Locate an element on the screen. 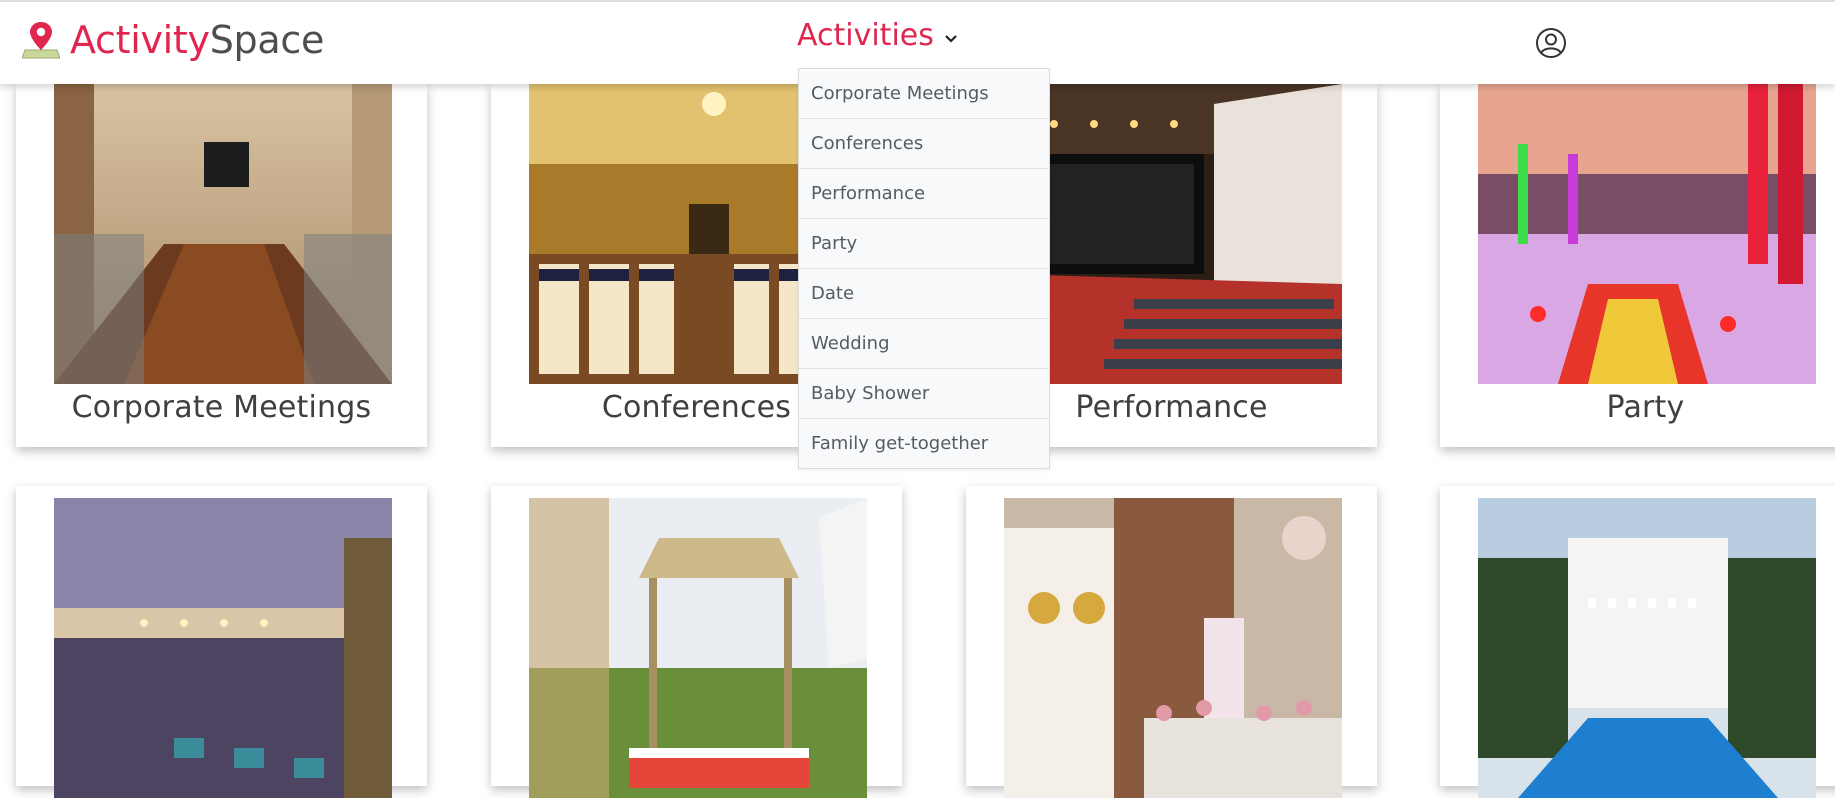  activities-nav-label: Activities is located at coordinates (865, 35).